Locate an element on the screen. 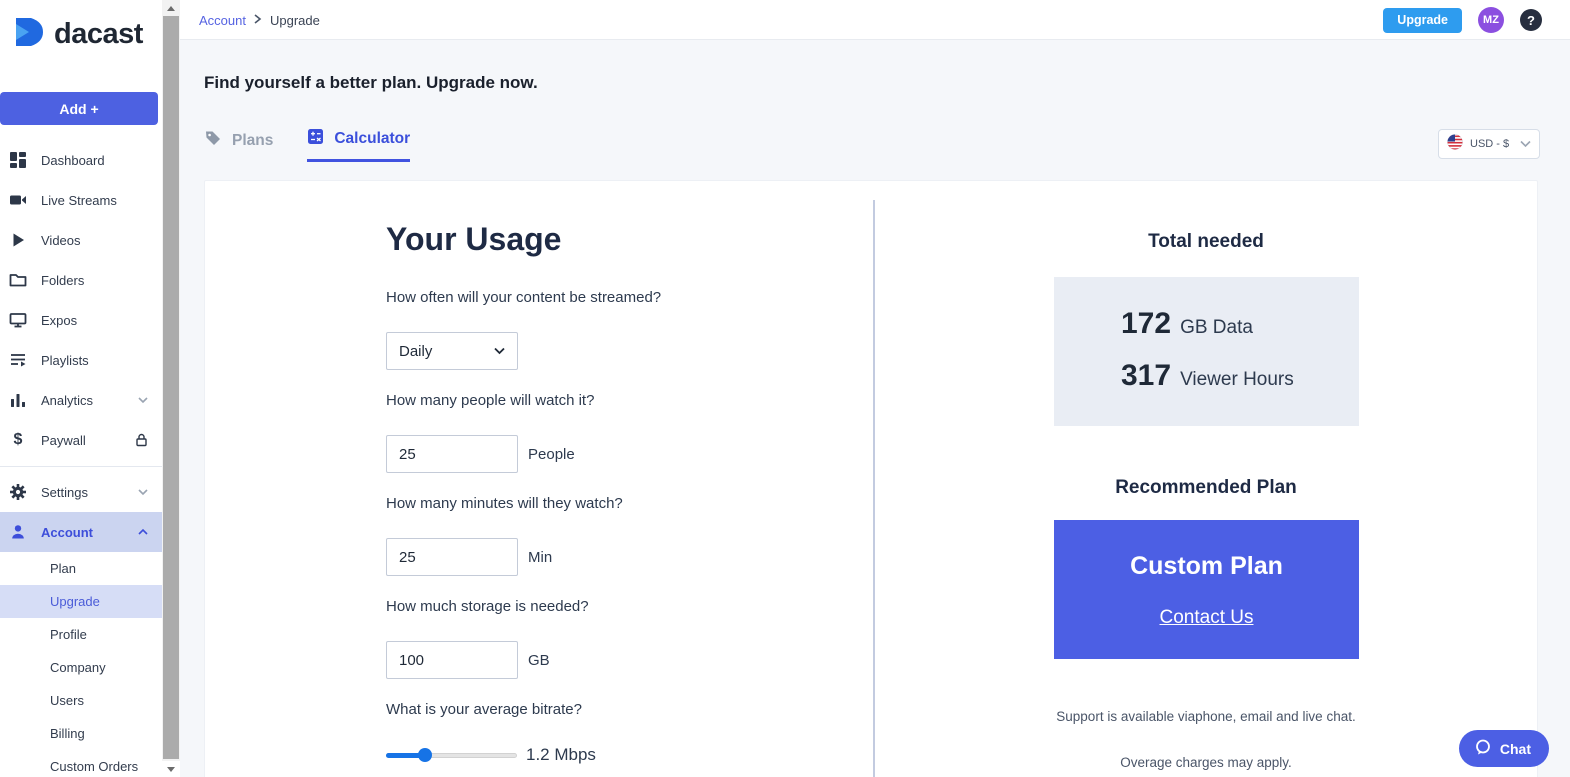  dashboard-icon is located at coordinates (18, 160).